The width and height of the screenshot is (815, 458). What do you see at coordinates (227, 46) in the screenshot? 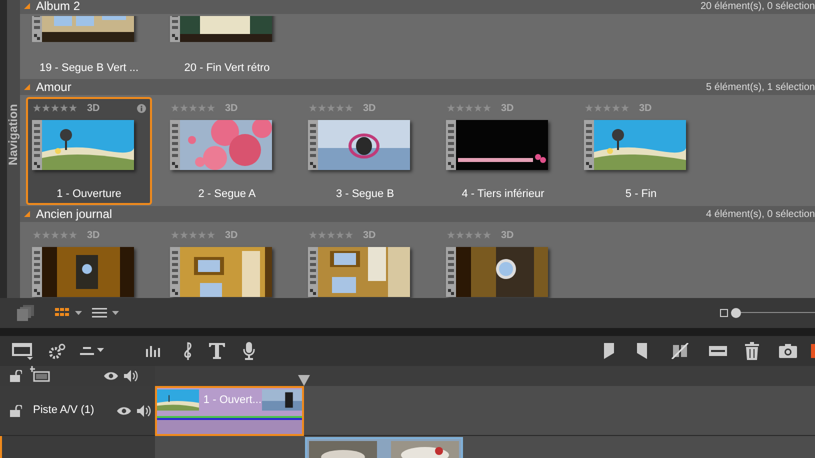
I see `template-card: 20 - Fin Vert rétro` at bounding box center [227, 46].